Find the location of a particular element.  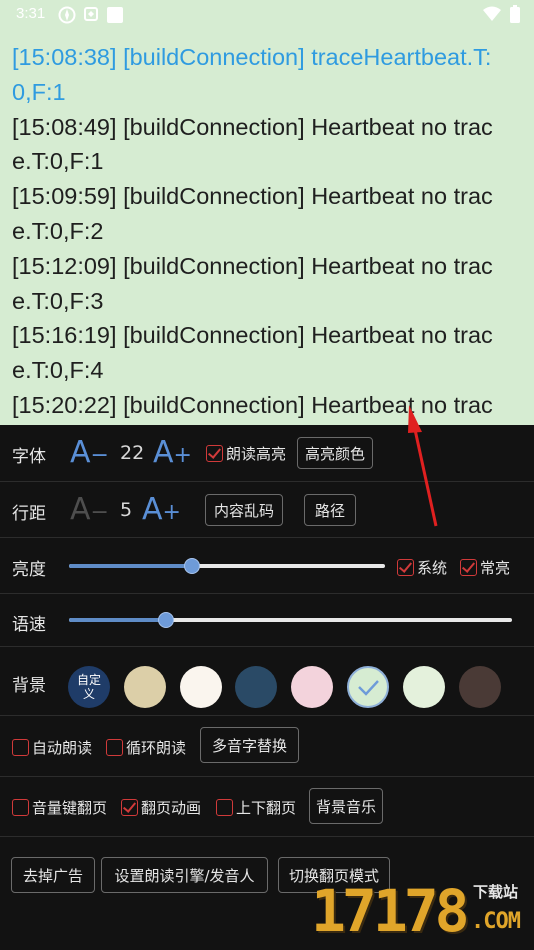

custom-background-swatch: 自定义 is located at coordinates (89, 687).